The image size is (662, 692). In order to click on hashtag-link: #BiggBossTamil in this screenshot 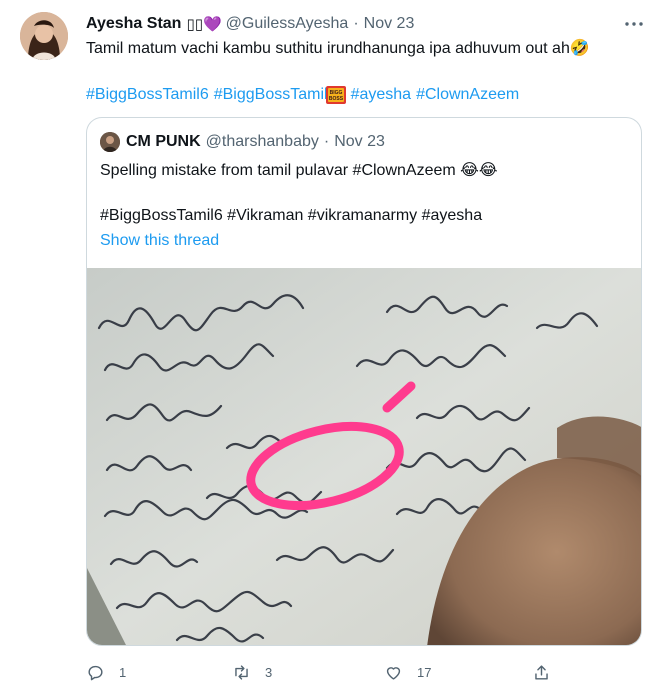, I will do `click(271, 94)`.